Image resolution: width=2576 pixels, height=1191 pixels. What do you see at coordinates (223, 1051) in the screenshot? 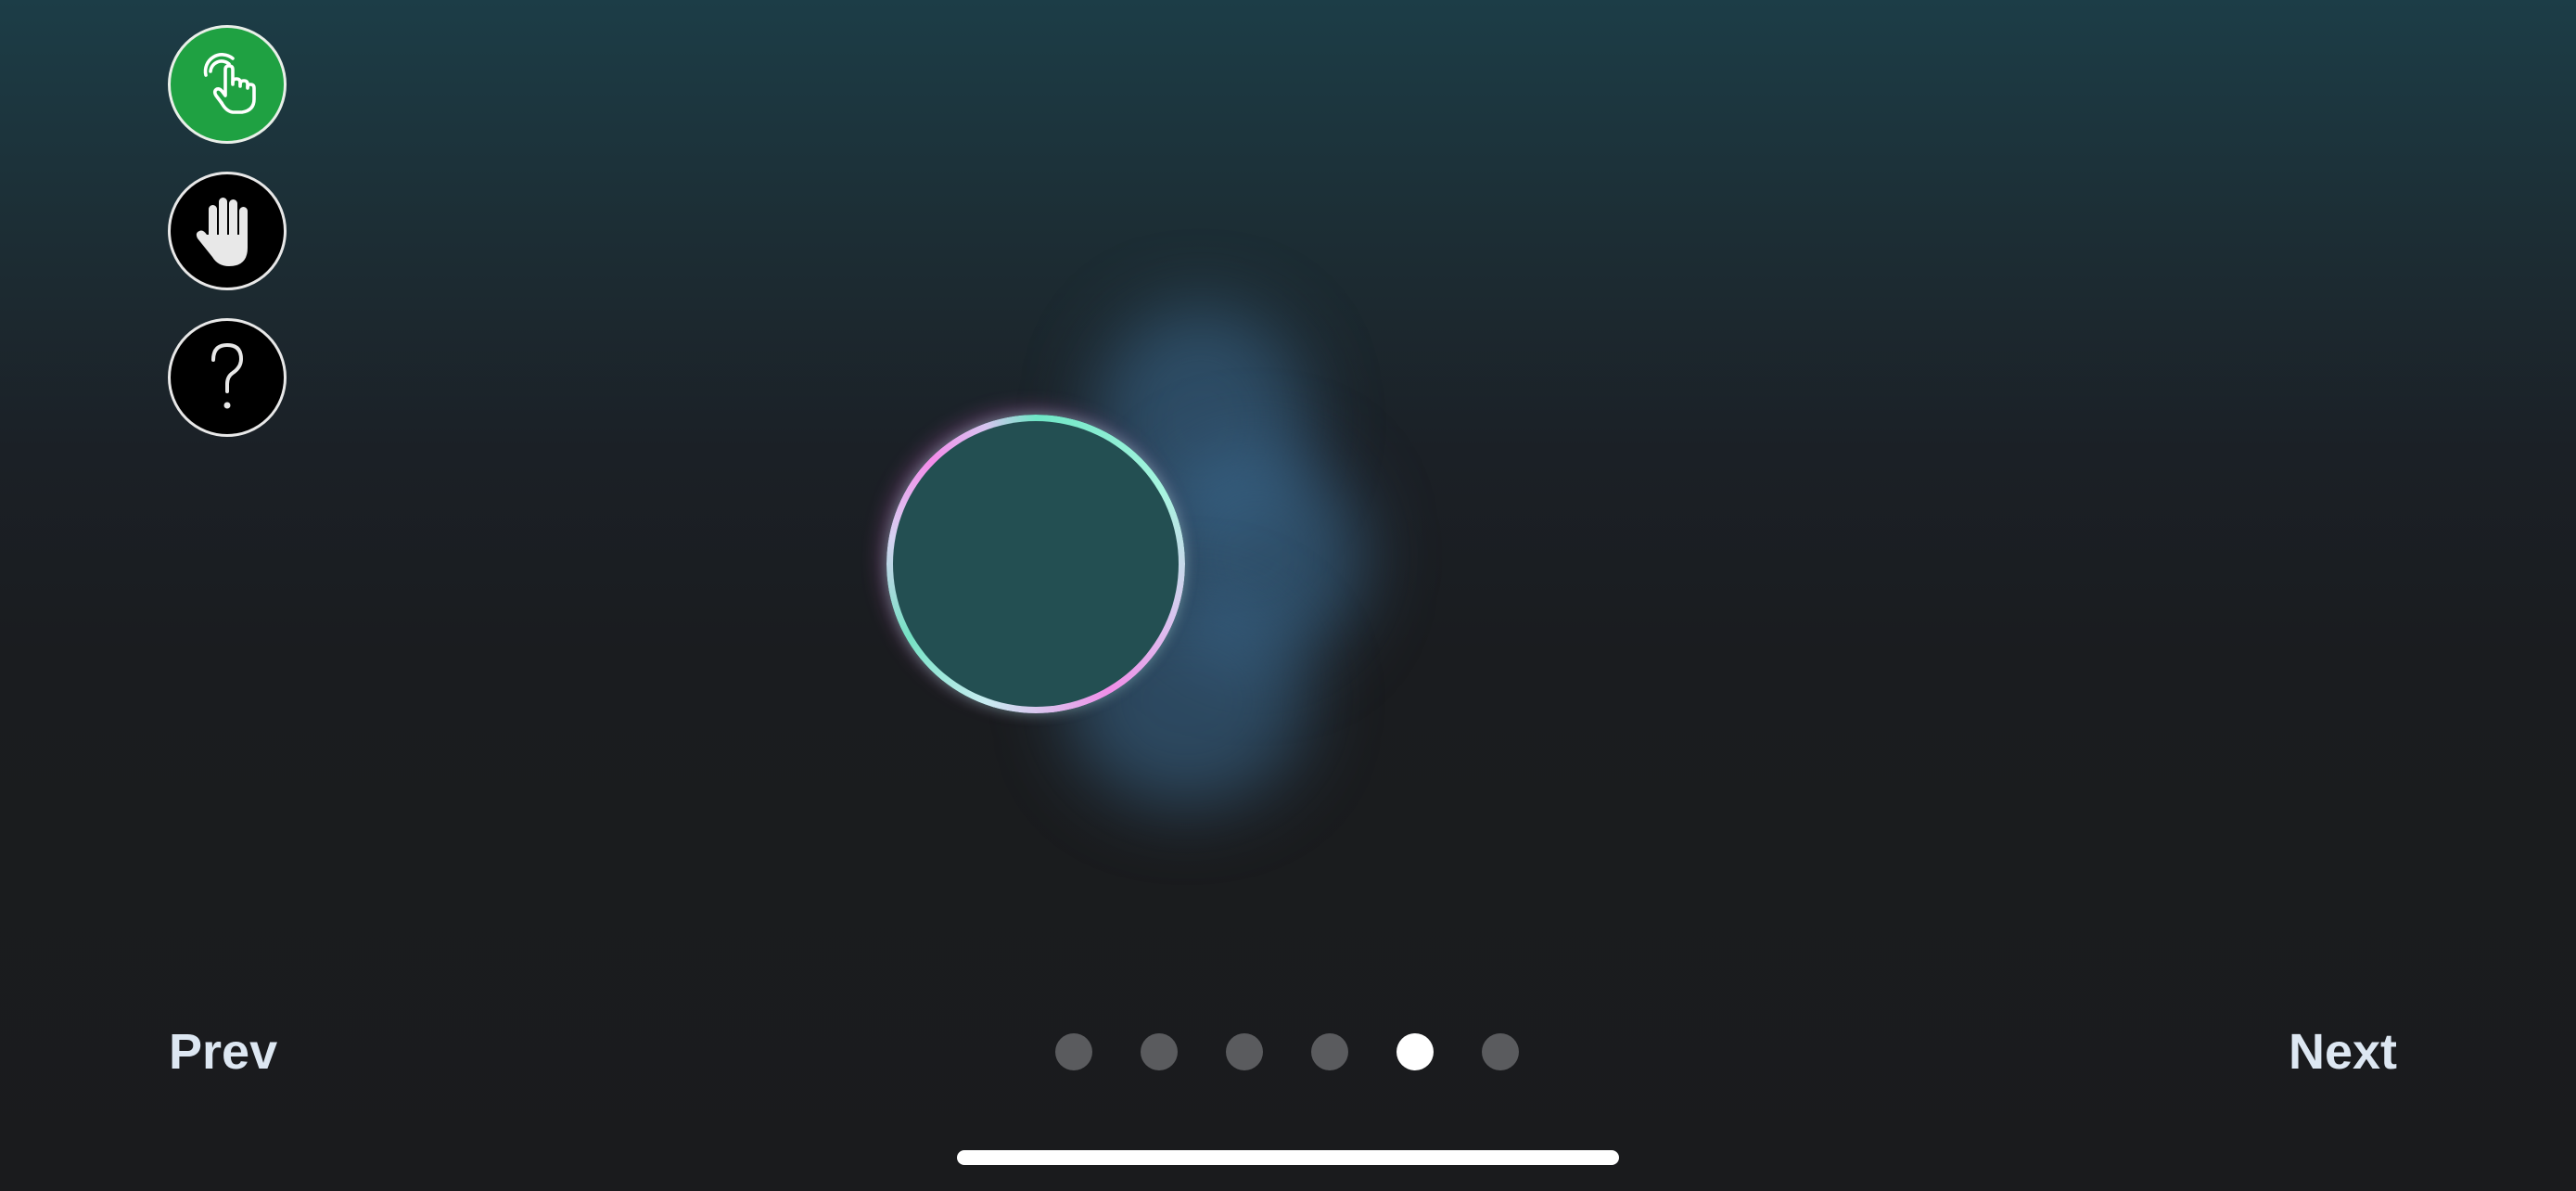
I see `prev-button: Prev` at bounding box center [223, 1051].